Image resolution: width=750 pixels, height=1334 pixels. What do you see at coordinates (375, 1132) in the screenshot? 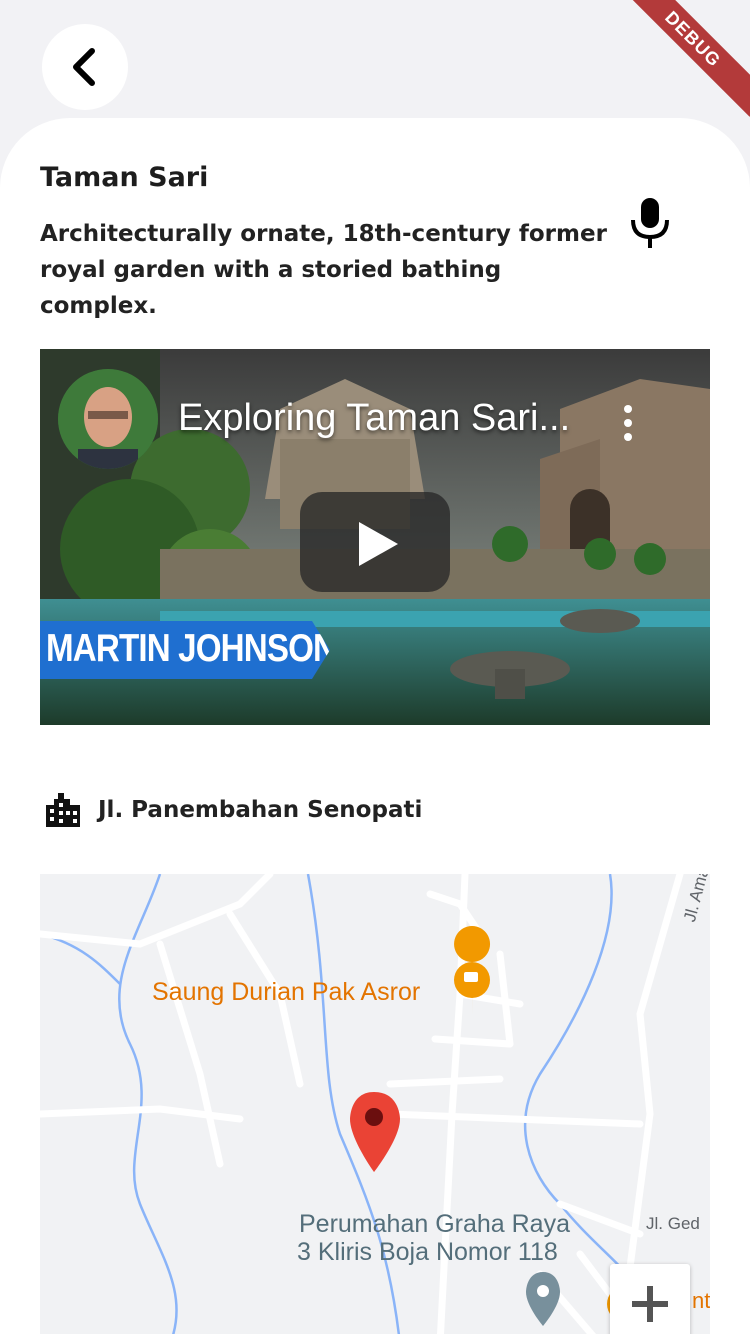
I see `location-pin` at bounding box center [375, 1132].